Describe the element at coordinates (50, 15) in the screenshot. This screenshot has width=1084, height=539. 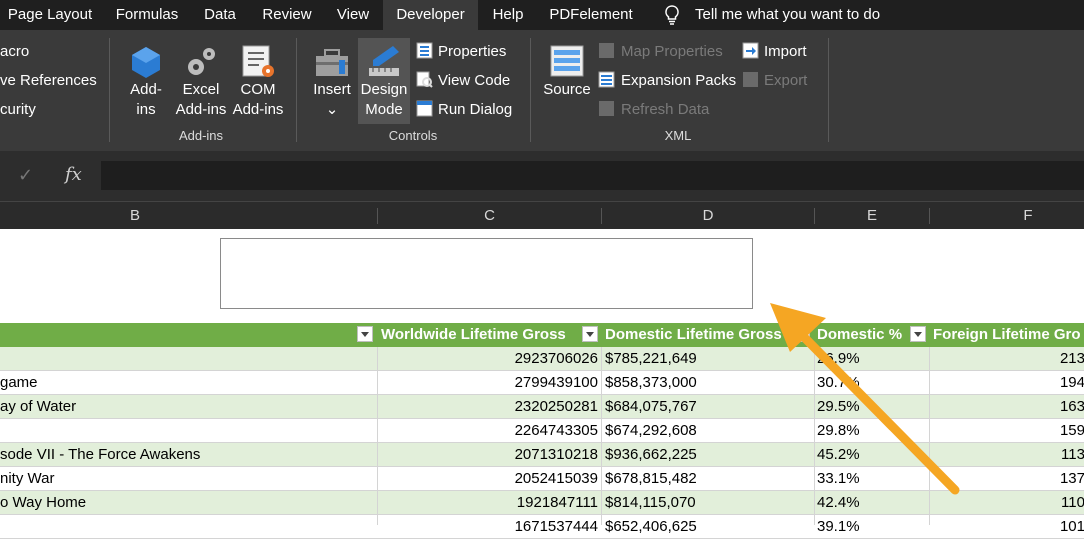
I see `tab-page-layout: Page Layout` at that location.